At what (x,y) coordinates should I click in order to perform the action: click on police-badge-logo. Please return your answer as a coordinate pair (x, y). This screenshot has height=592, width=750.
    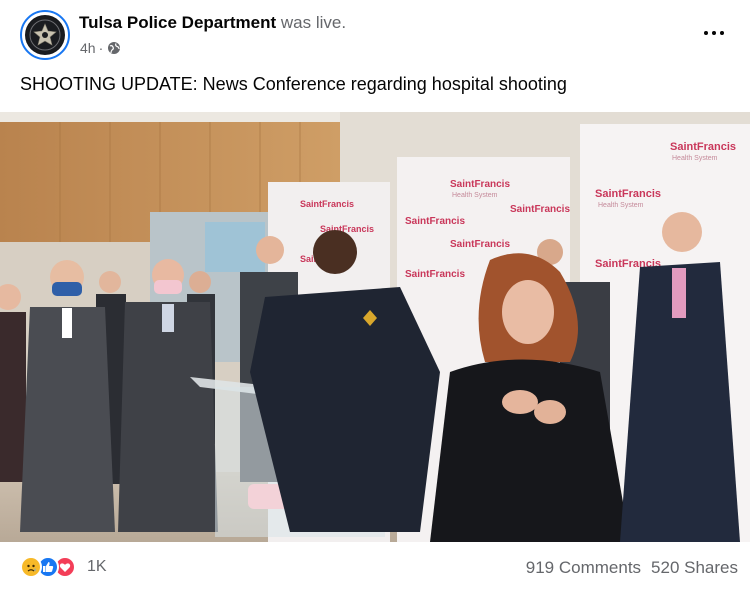
    Looking at the image, I should click on (45, 35).